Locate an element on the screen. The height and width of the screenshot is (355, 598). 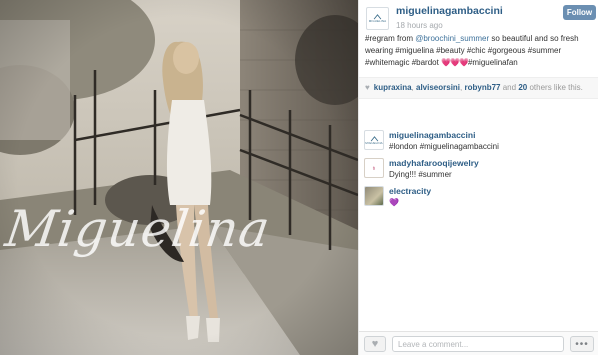
post-timestamp: 18 hours ago is located at coordinates (419, 25).